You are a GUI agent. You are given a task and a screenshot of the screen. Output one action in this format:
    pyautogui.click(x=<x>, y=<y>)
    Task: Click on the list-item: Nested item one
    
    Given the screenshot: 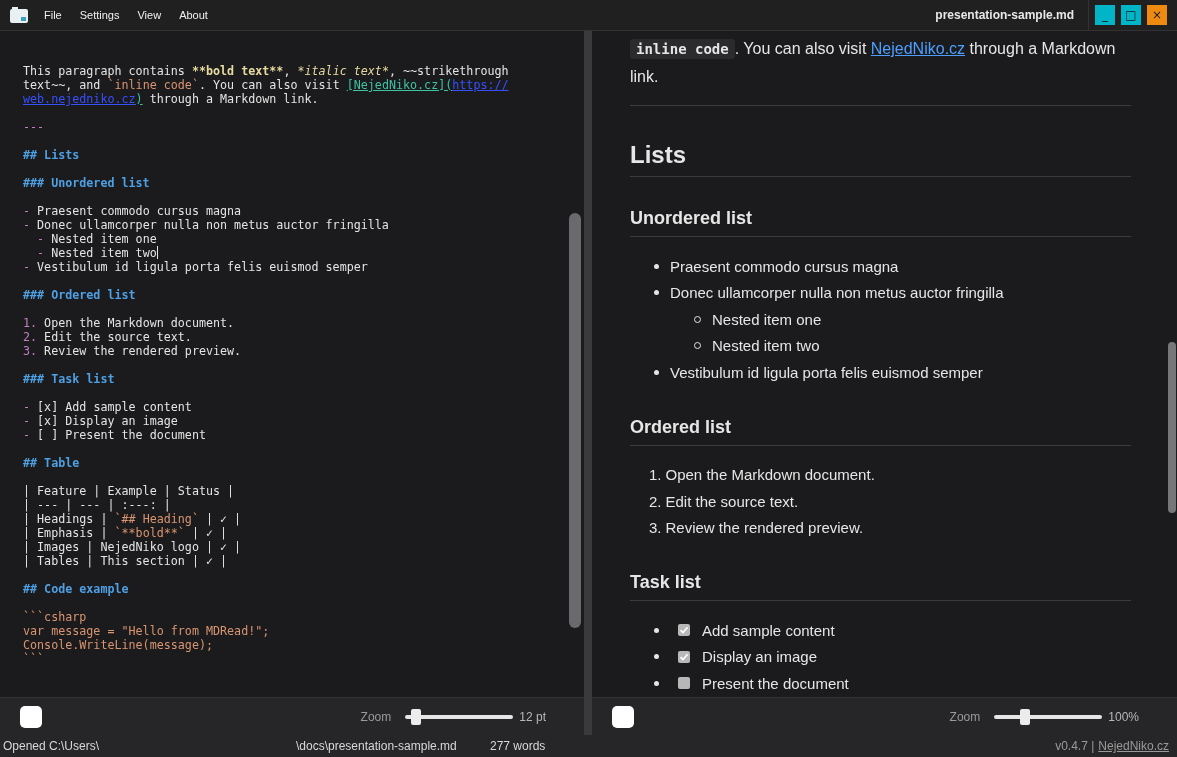 What is the action you would take?
    pyautogui.click(x=767, y=319)
    